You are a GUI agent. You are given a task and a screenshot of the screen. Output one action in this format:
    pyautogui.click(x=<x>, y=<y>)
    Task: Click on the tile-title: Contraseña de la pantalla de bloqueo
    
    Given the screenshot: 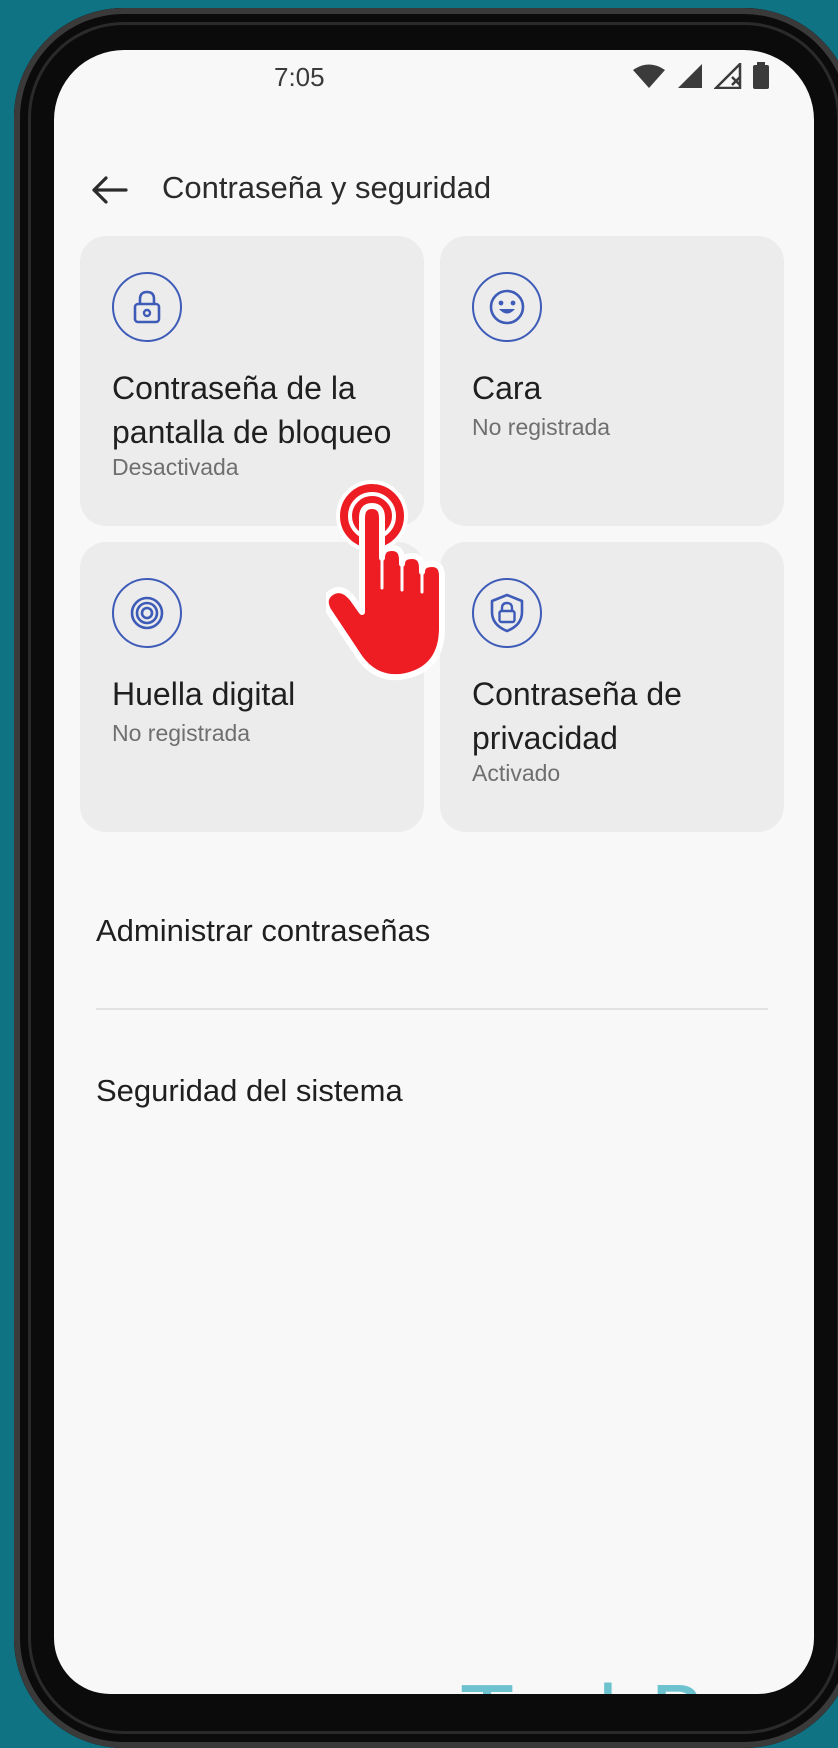 What is the action you would take?
    pyautogui.click(x=252, y=410)
    